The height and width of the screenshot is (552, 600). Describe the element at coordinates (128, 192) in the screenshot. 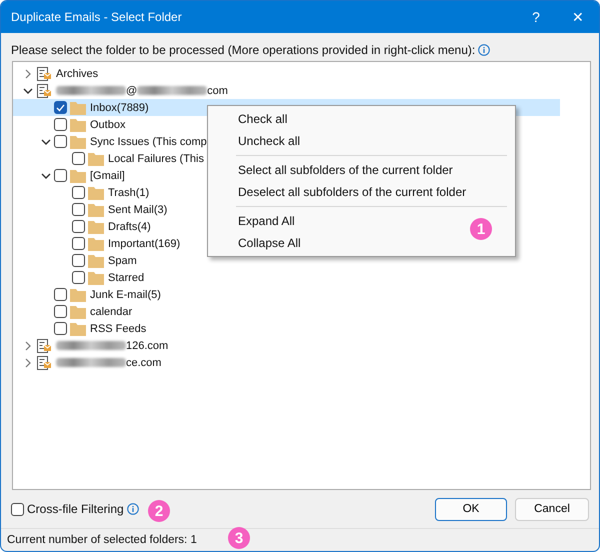

I see `folder-name: Trash(1)` at that location.